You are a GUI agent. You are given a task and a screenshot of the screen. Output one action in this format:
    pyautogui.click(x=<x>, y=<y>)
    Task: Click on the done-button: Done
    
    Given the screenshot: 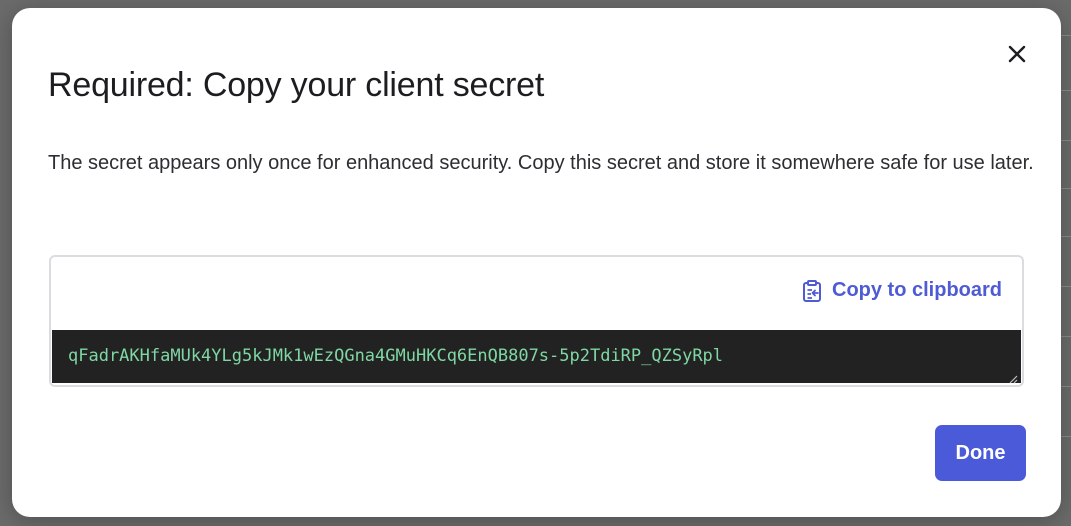 What is the action you would take?
    pyautogui.click(x=980, y=453)
    